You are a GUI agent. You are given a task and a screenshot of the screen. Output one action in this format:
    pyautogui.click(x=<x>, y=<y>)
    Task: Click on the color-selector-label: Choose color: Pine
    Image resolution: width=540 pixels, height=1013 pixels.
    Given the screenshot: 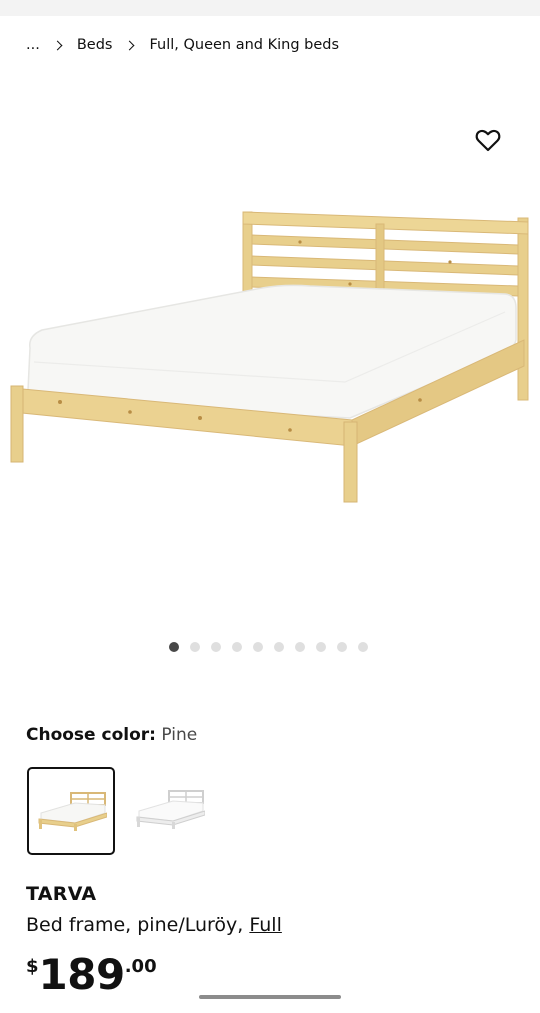 What is the action you would take?
    pyautogui.click(x=111, y=735)
    